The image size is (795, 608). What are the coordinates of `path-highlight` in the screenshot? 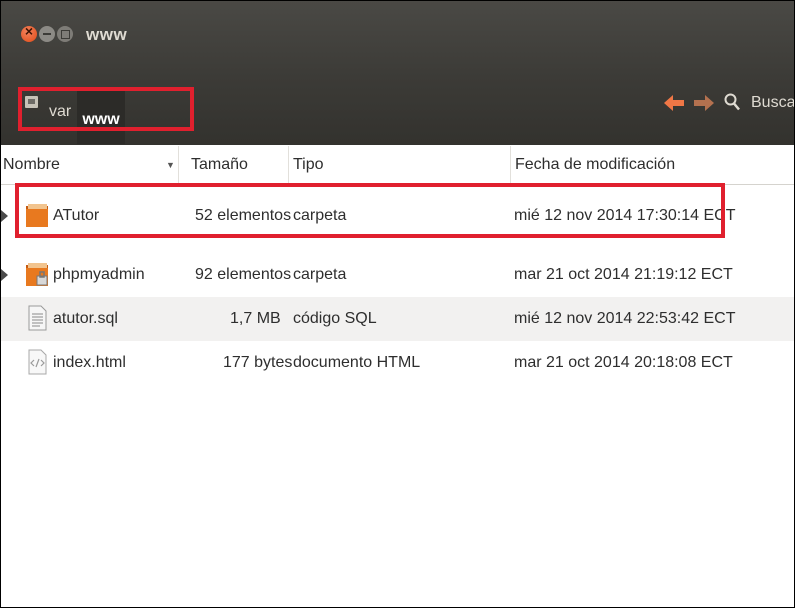 It's located at (106, 109).